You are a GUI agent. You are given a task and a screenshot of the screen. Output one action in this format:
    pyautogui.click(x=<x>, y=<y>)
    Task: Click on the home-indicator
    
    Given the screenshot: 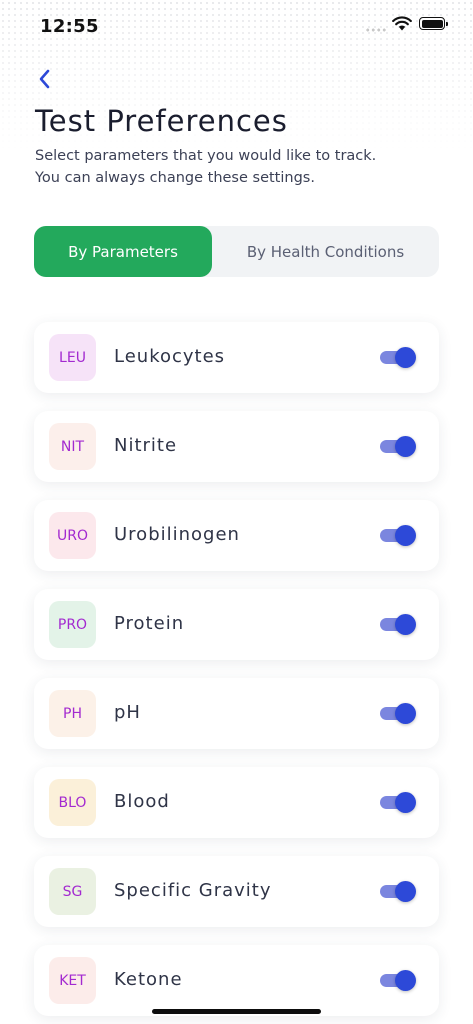 What is the action you would take?
    pyautogui.click(x=236, y=1011)
    